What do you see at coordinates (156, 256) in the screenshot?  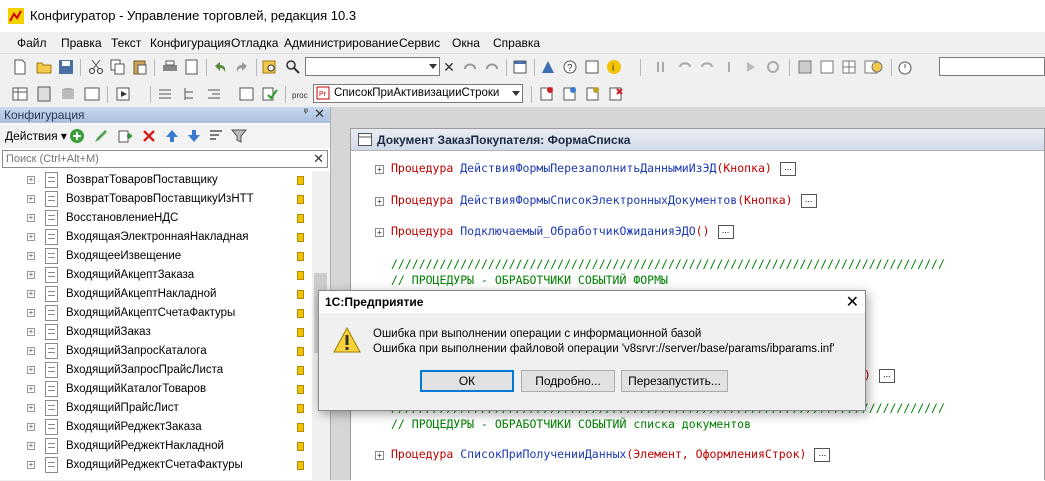 I see `tree-item: + ВходящееИзвещение` at bounding box center [156, 256].